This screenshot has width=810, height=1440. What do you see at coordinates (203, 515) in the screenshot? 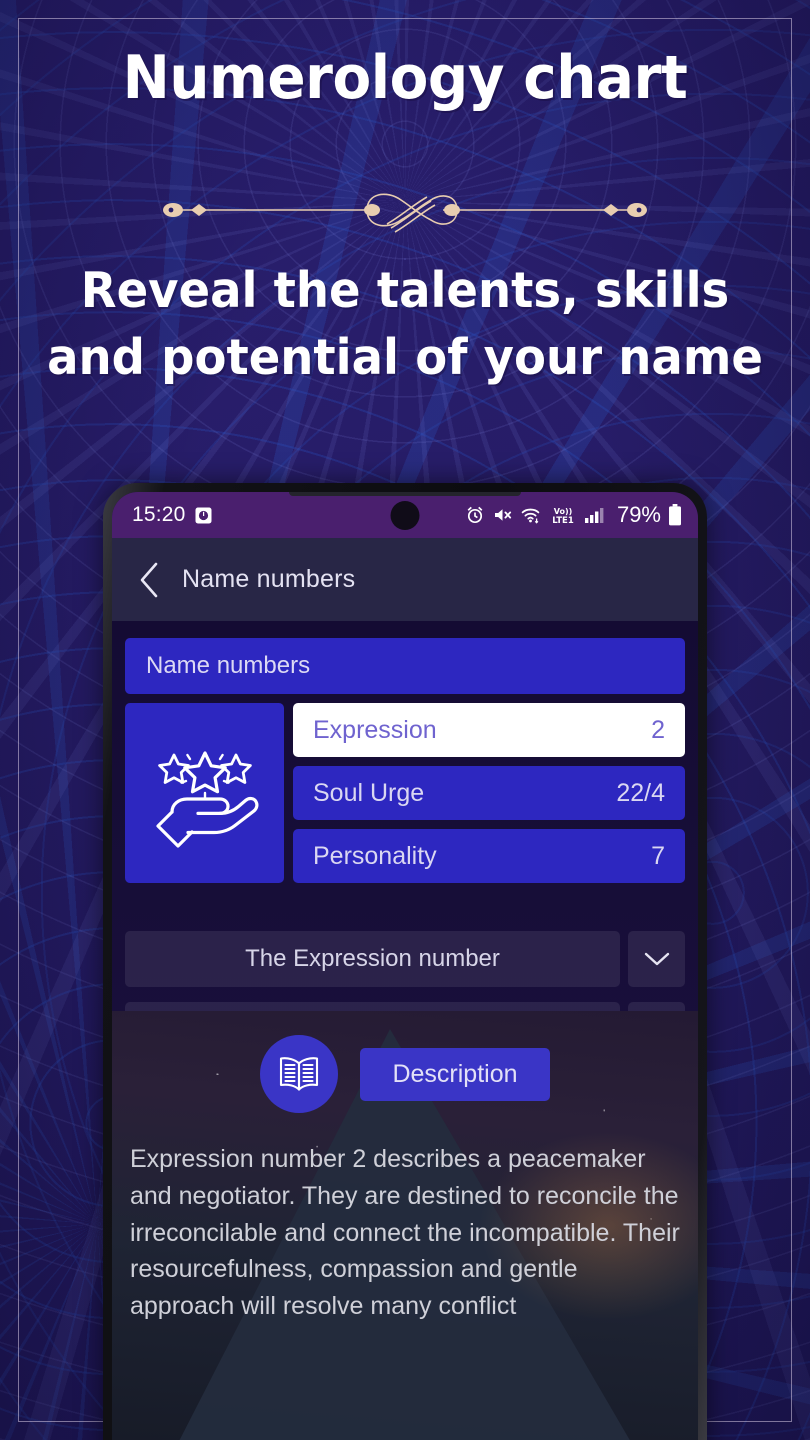
I see `alarm-square-icon` at bounding box center [203, 515].